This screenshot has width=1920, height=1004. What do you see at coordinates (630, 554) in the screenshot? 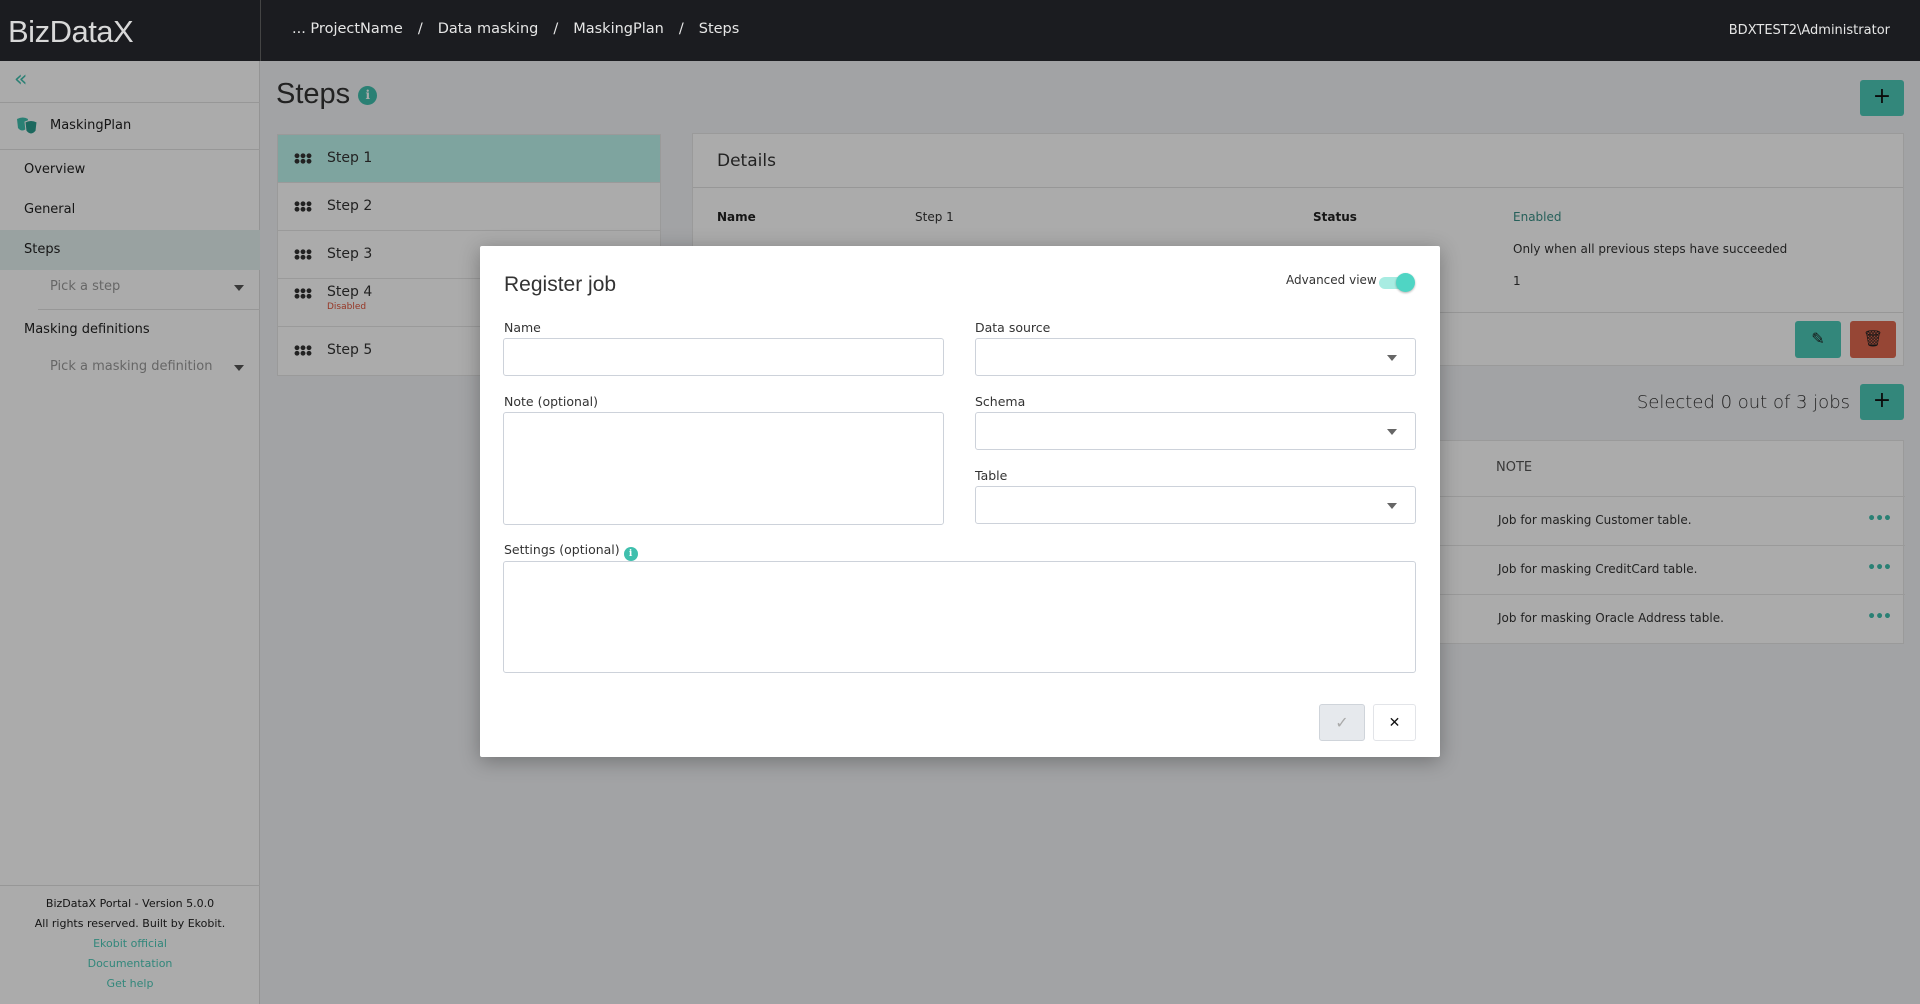
I see `info-icon: i` at bounding box center [630, 554].